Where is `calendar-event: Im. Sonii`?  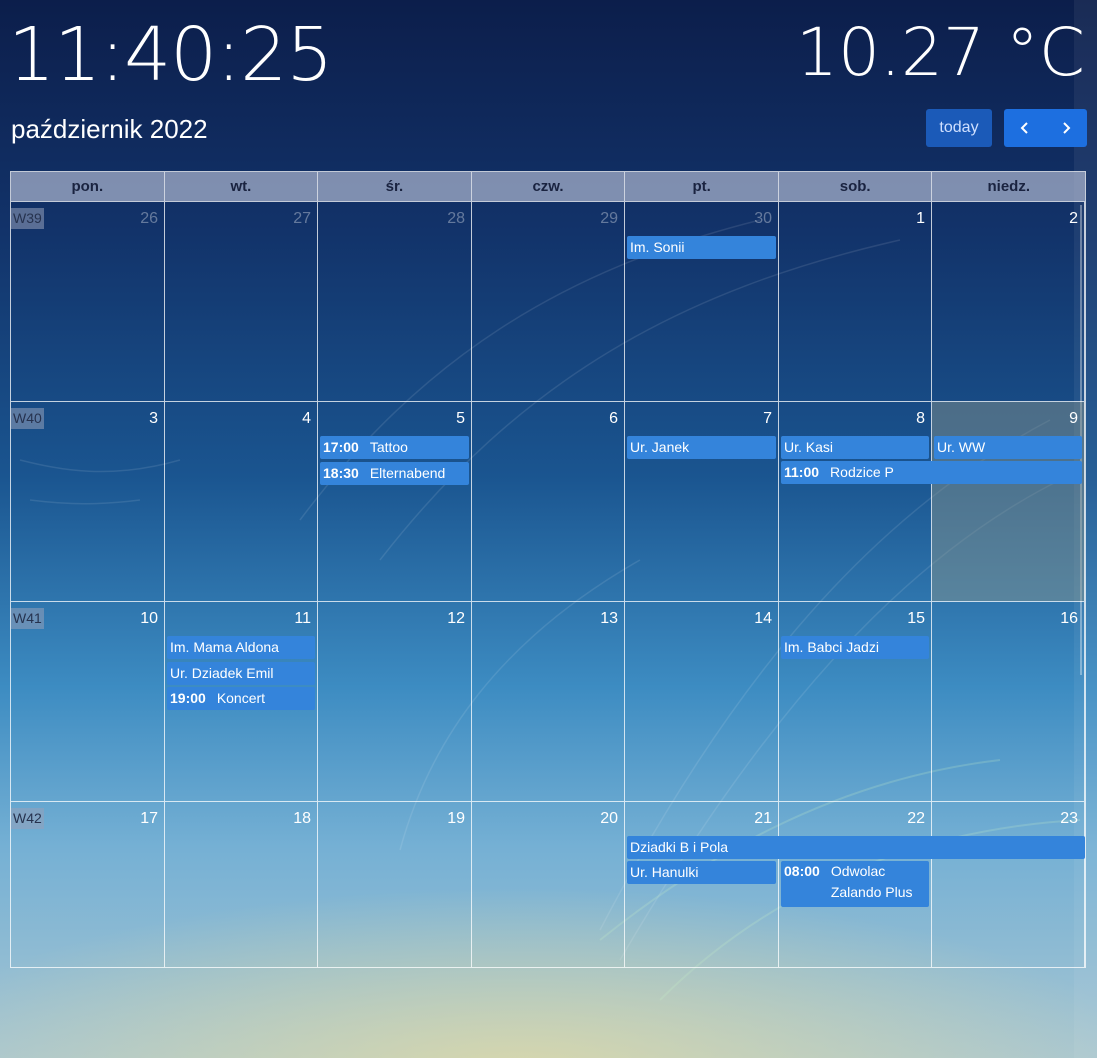
calendar-event: Im. Sonii is located at coordinates (701, 247).